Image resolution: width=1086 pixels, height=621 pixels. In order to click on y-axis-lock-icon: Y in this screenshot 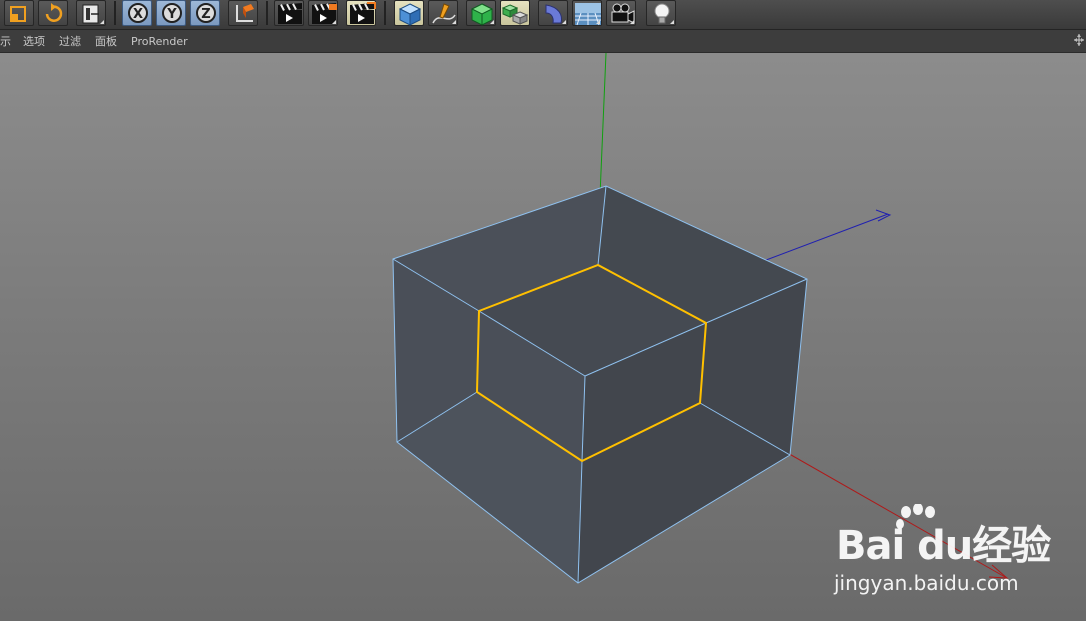, I will do `click(172, 13)`.